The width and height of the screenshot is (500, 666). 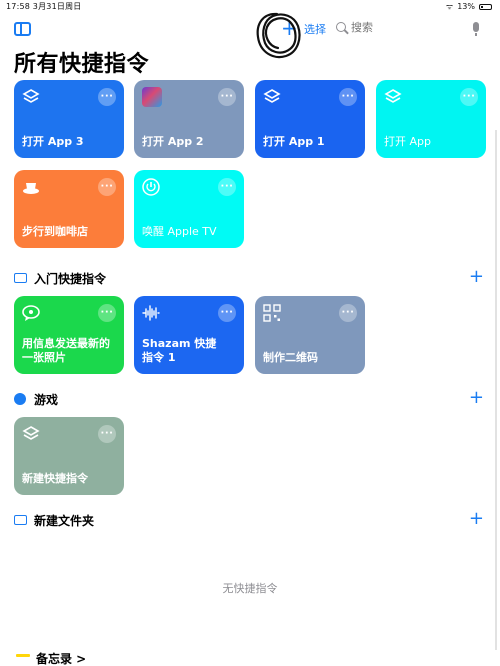 I want to click on battery-icon, so click(x=485, y=6).